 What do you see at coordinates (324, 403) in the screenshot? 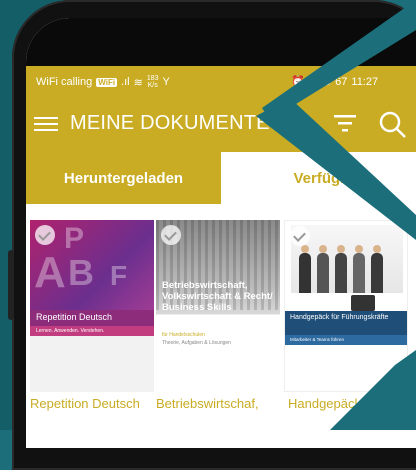
I see `book-caption: Handgepäck` at bounding box center [324, 403].